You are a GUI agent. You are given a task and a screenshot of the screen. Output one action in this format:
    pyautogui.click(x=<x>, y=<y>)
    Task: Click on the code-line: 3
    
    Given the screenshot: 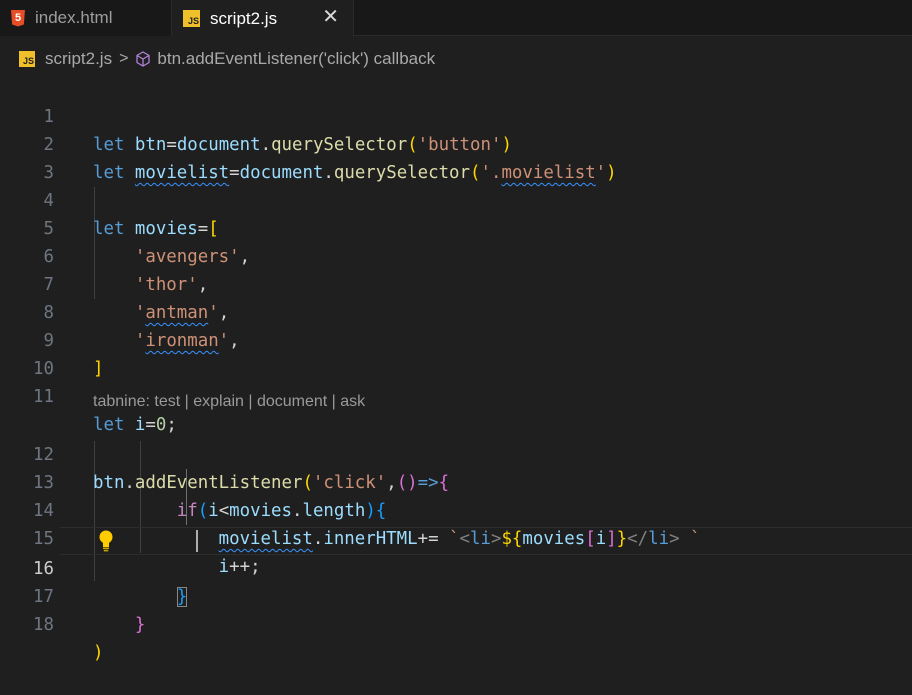 What is the action you would take?
    pyautogui.click(x=456, y=157)
    